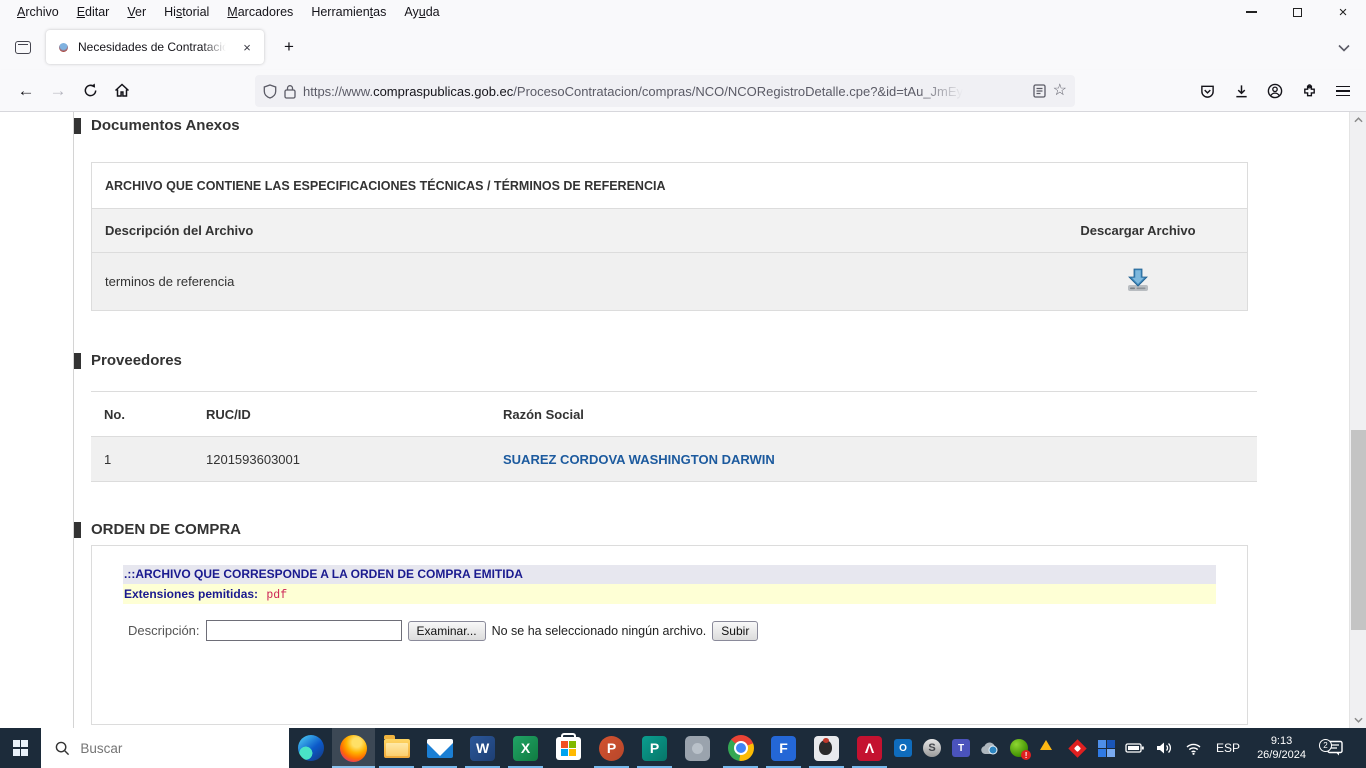  I want to click on antivirus-alert-tray-icon, so click(1019, 748).